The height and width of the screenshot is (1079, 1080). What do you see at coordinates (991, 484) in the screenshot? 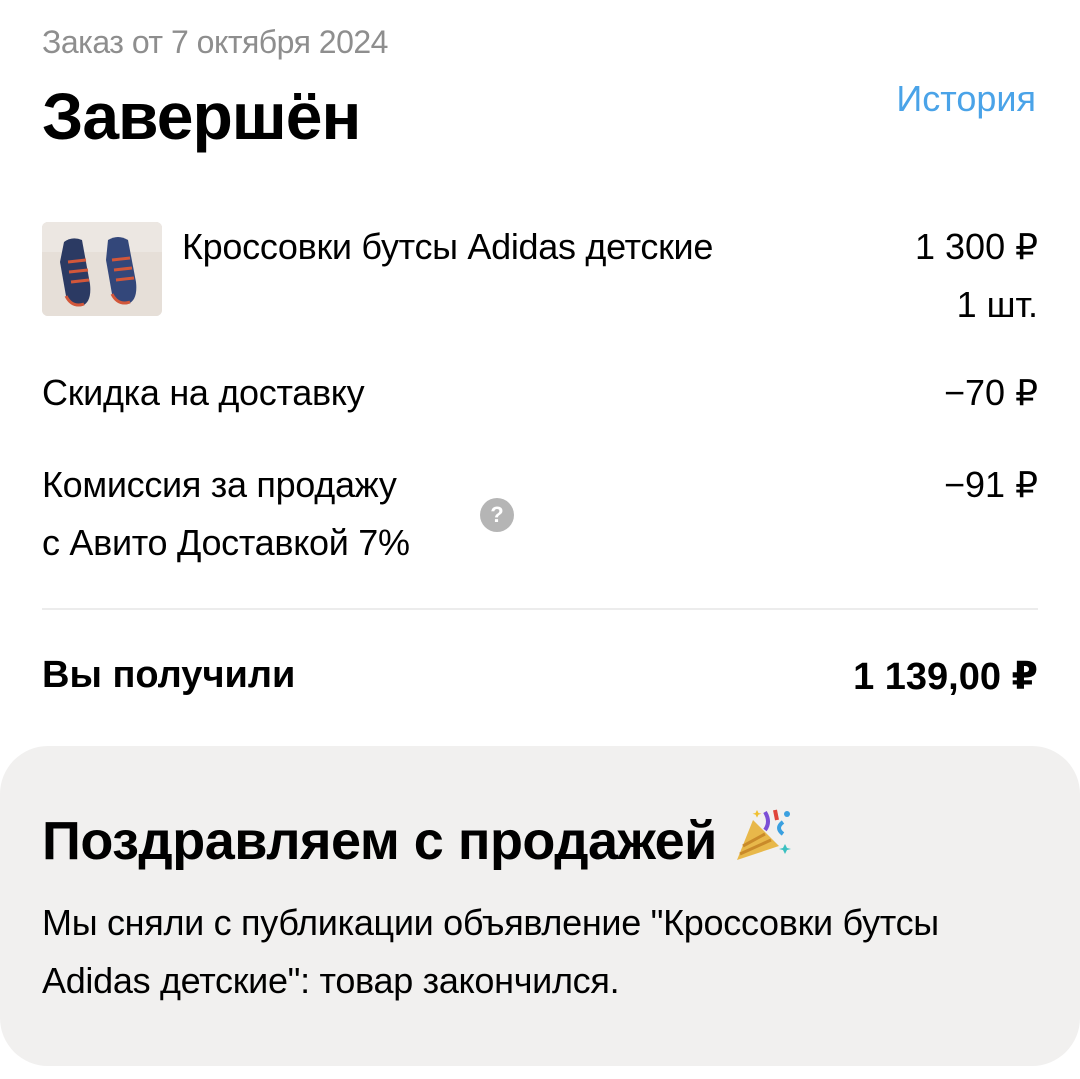
I see `commission-value: −91 ₽` at bounding box center [991, 484].